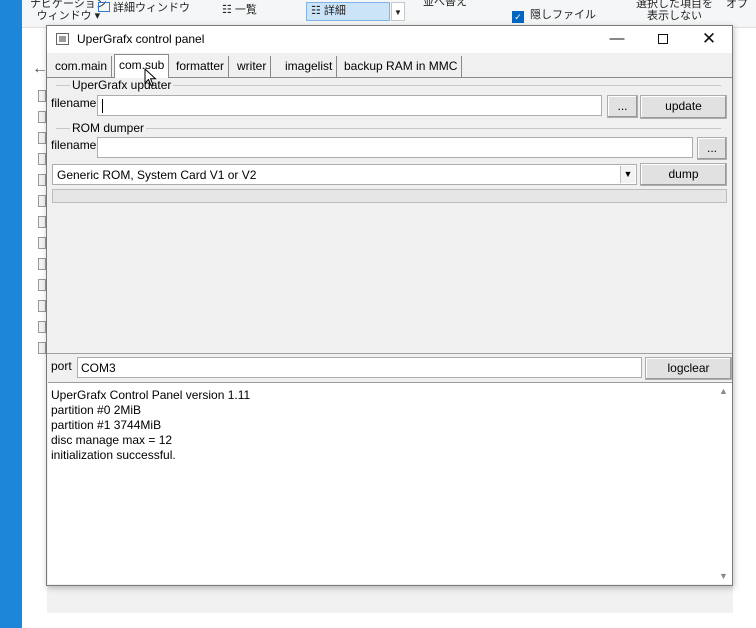 Image resolution: width=756 pixels, height=628 pixels. What do you see at coordinates (389, 353) in the screenshot?
I see `port-separator` at bounding box center [389, 353].